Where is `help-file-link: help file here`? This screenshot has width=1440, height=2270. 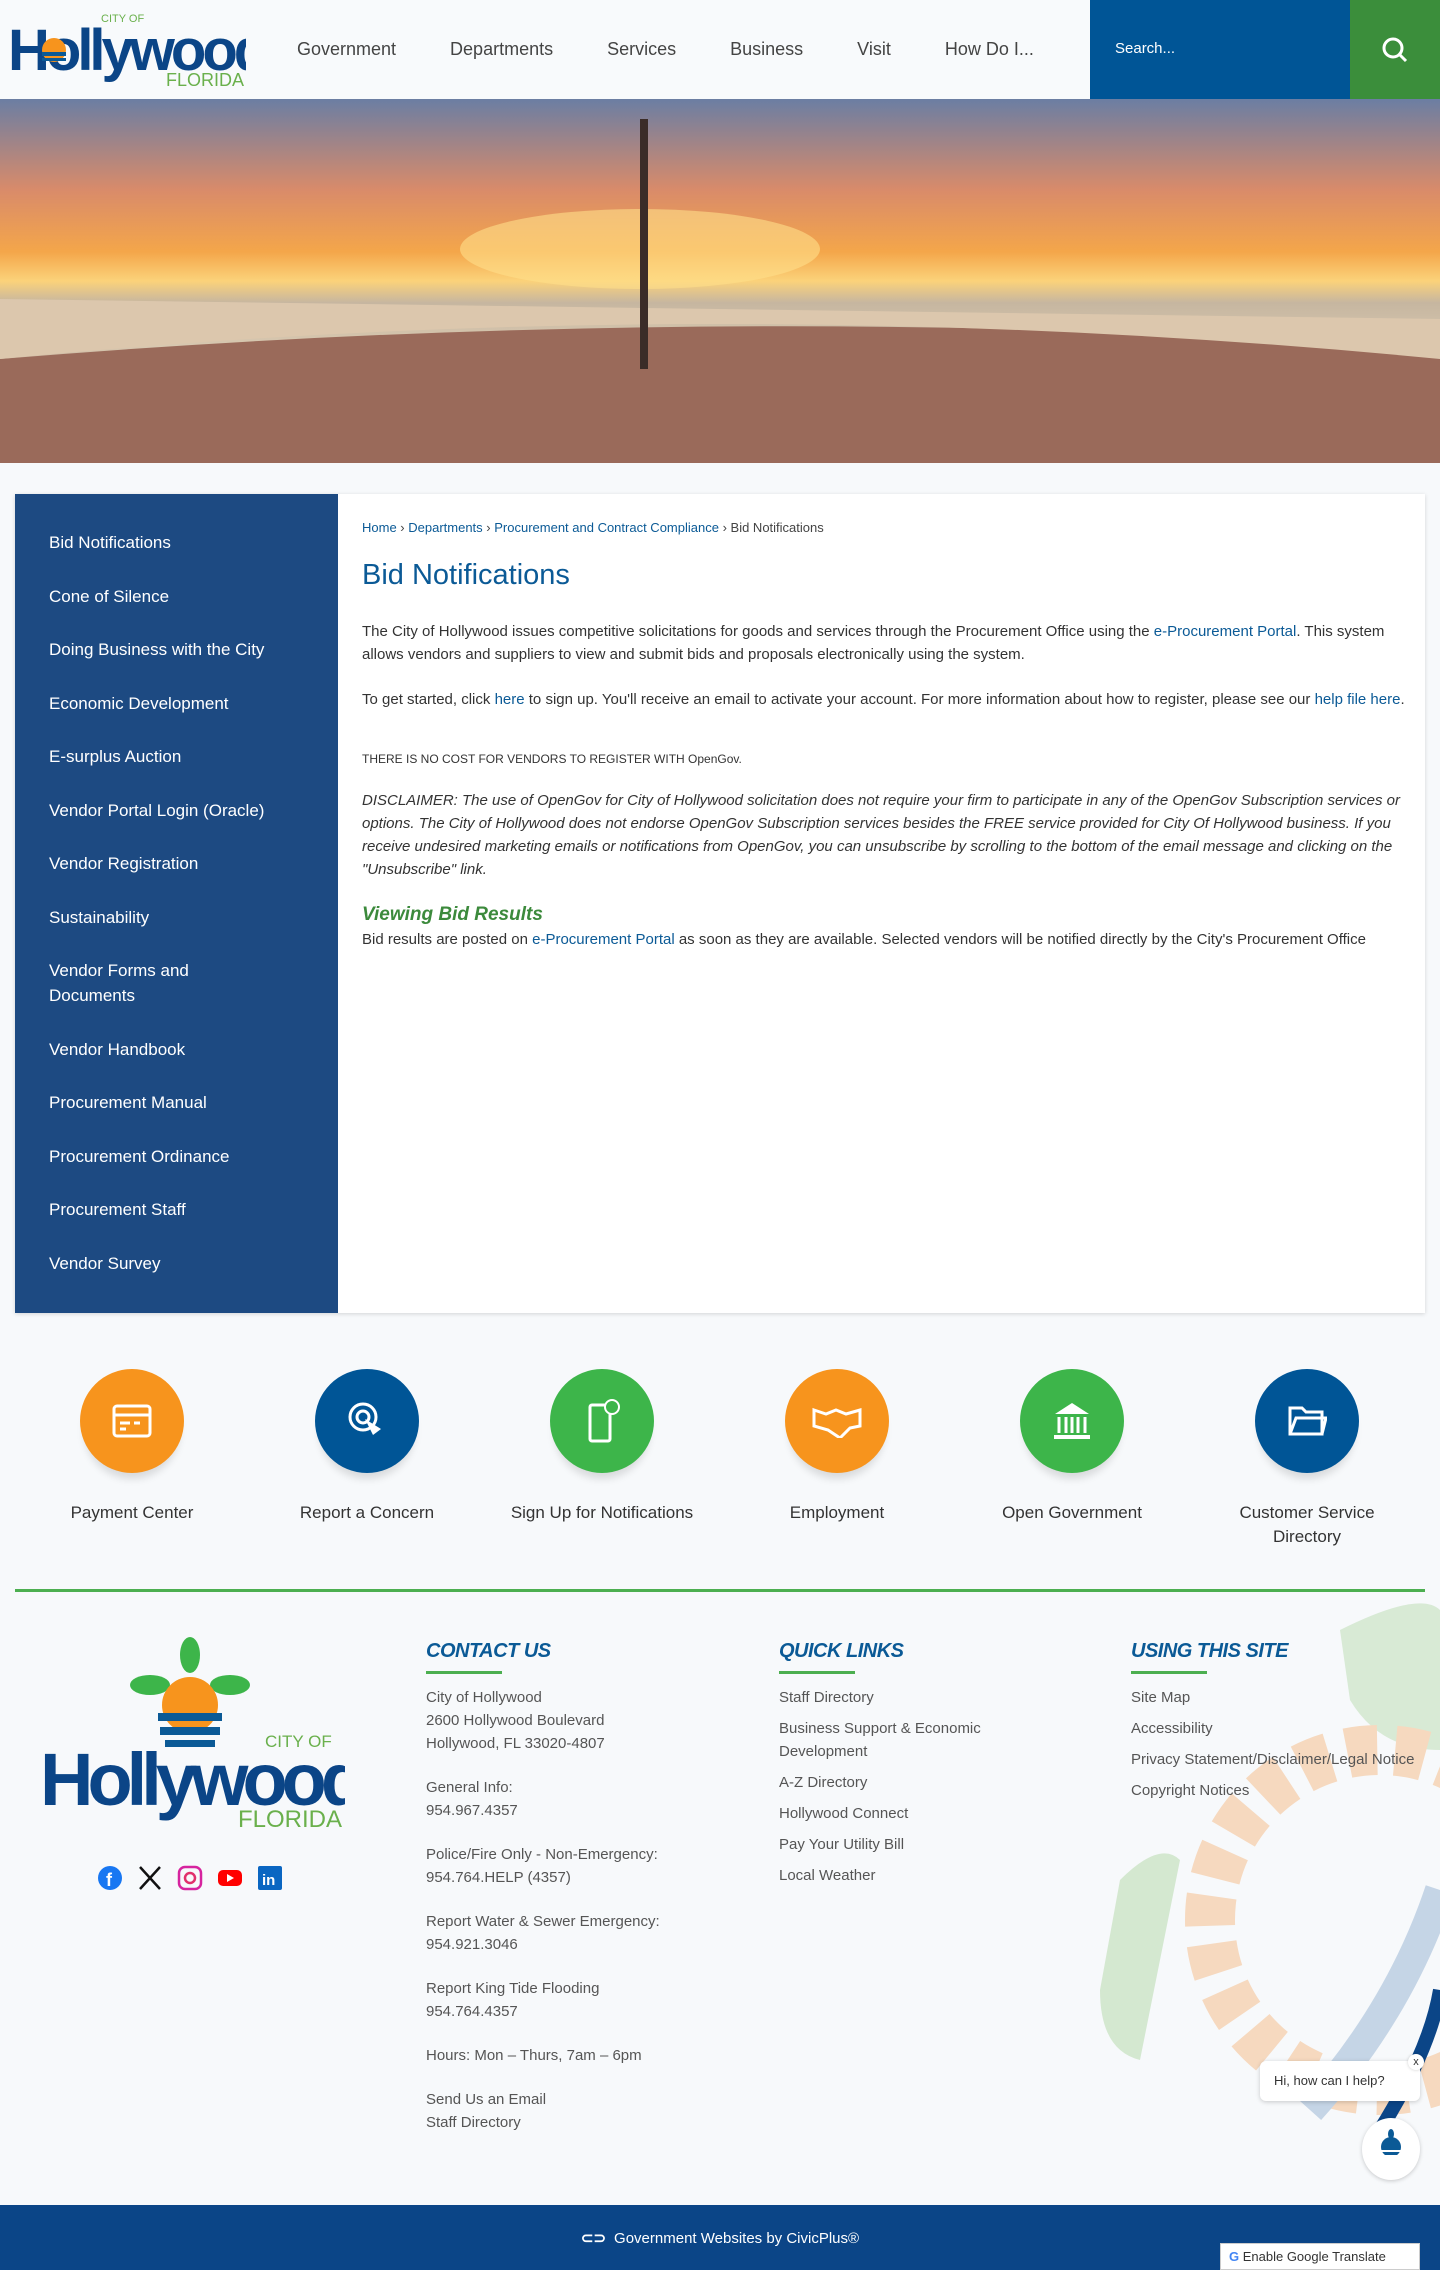 help-file-link: help file here is located at coordinates (1358, 699).